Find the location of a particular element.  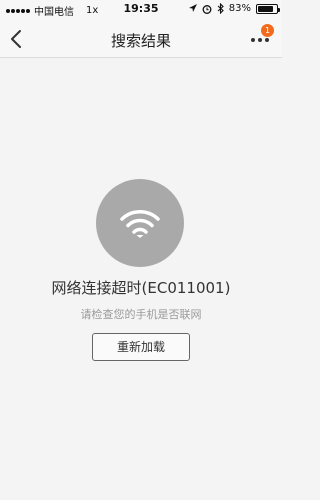

alarm-icon is located at coordinates (207, 9).